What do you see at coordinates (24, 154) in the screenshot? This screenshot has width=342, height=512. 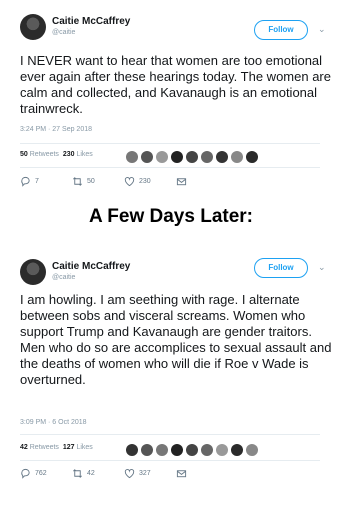 I see `retweets-count: 50` at bounding box center [24, 154].